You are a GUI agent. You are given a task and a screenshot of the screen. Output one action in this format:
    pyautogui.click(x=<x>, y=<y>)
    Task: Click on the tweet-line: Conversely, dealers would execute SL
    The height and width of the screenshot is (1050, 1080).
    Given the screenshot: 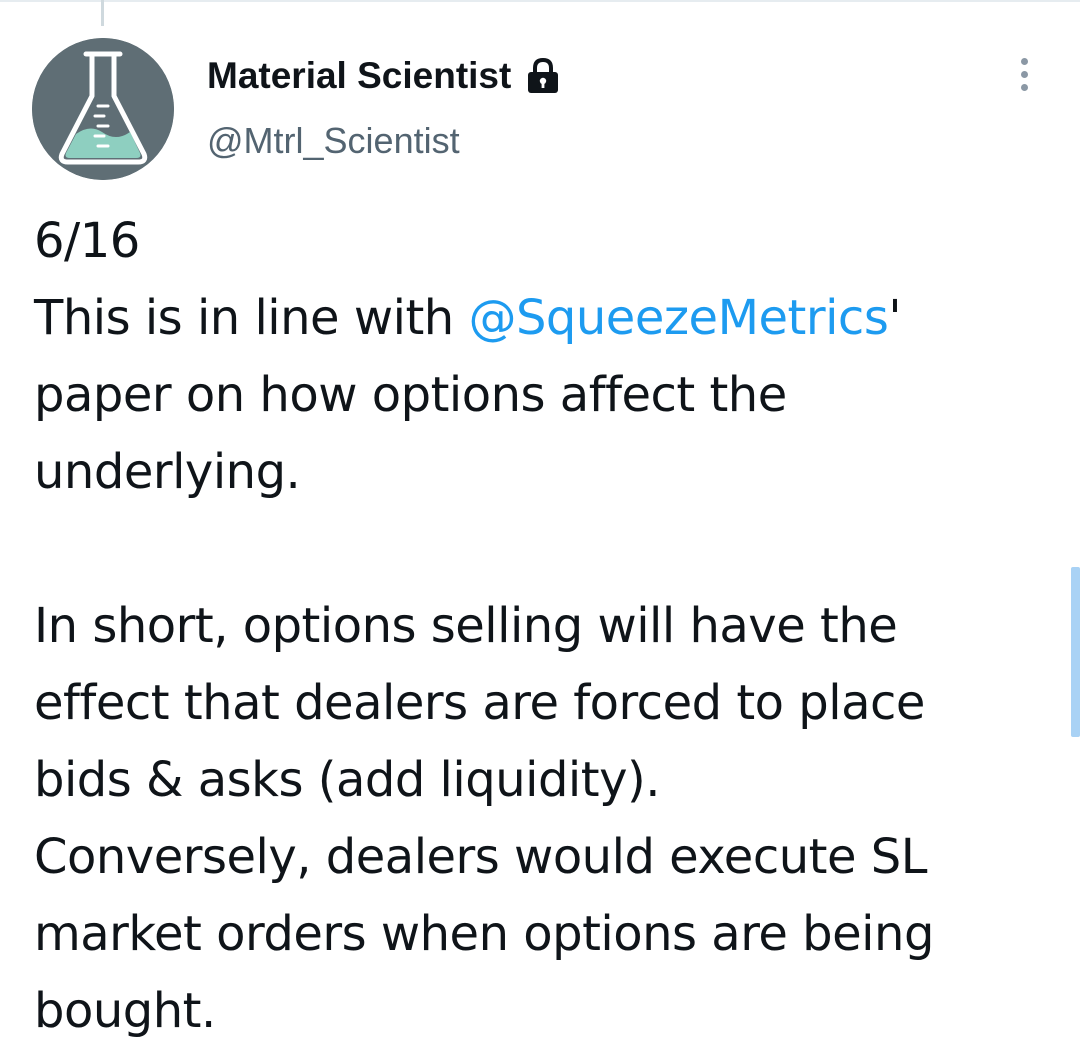 What is the action you would take?
    pyautogui.click(x=480, y=857)
    